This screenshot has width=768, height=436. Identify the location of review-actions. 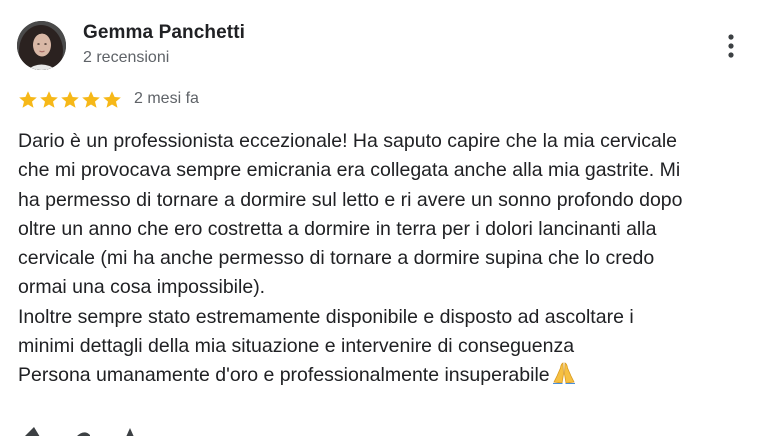
(118, 430).